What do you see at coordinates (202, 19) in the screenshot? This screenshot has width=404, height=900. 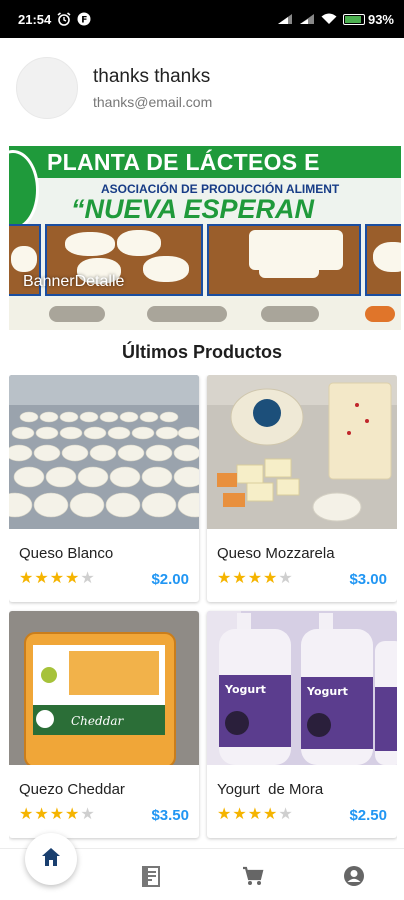 I see `status-bar: 21:54 F 93%` at bounding box center [202, 19].